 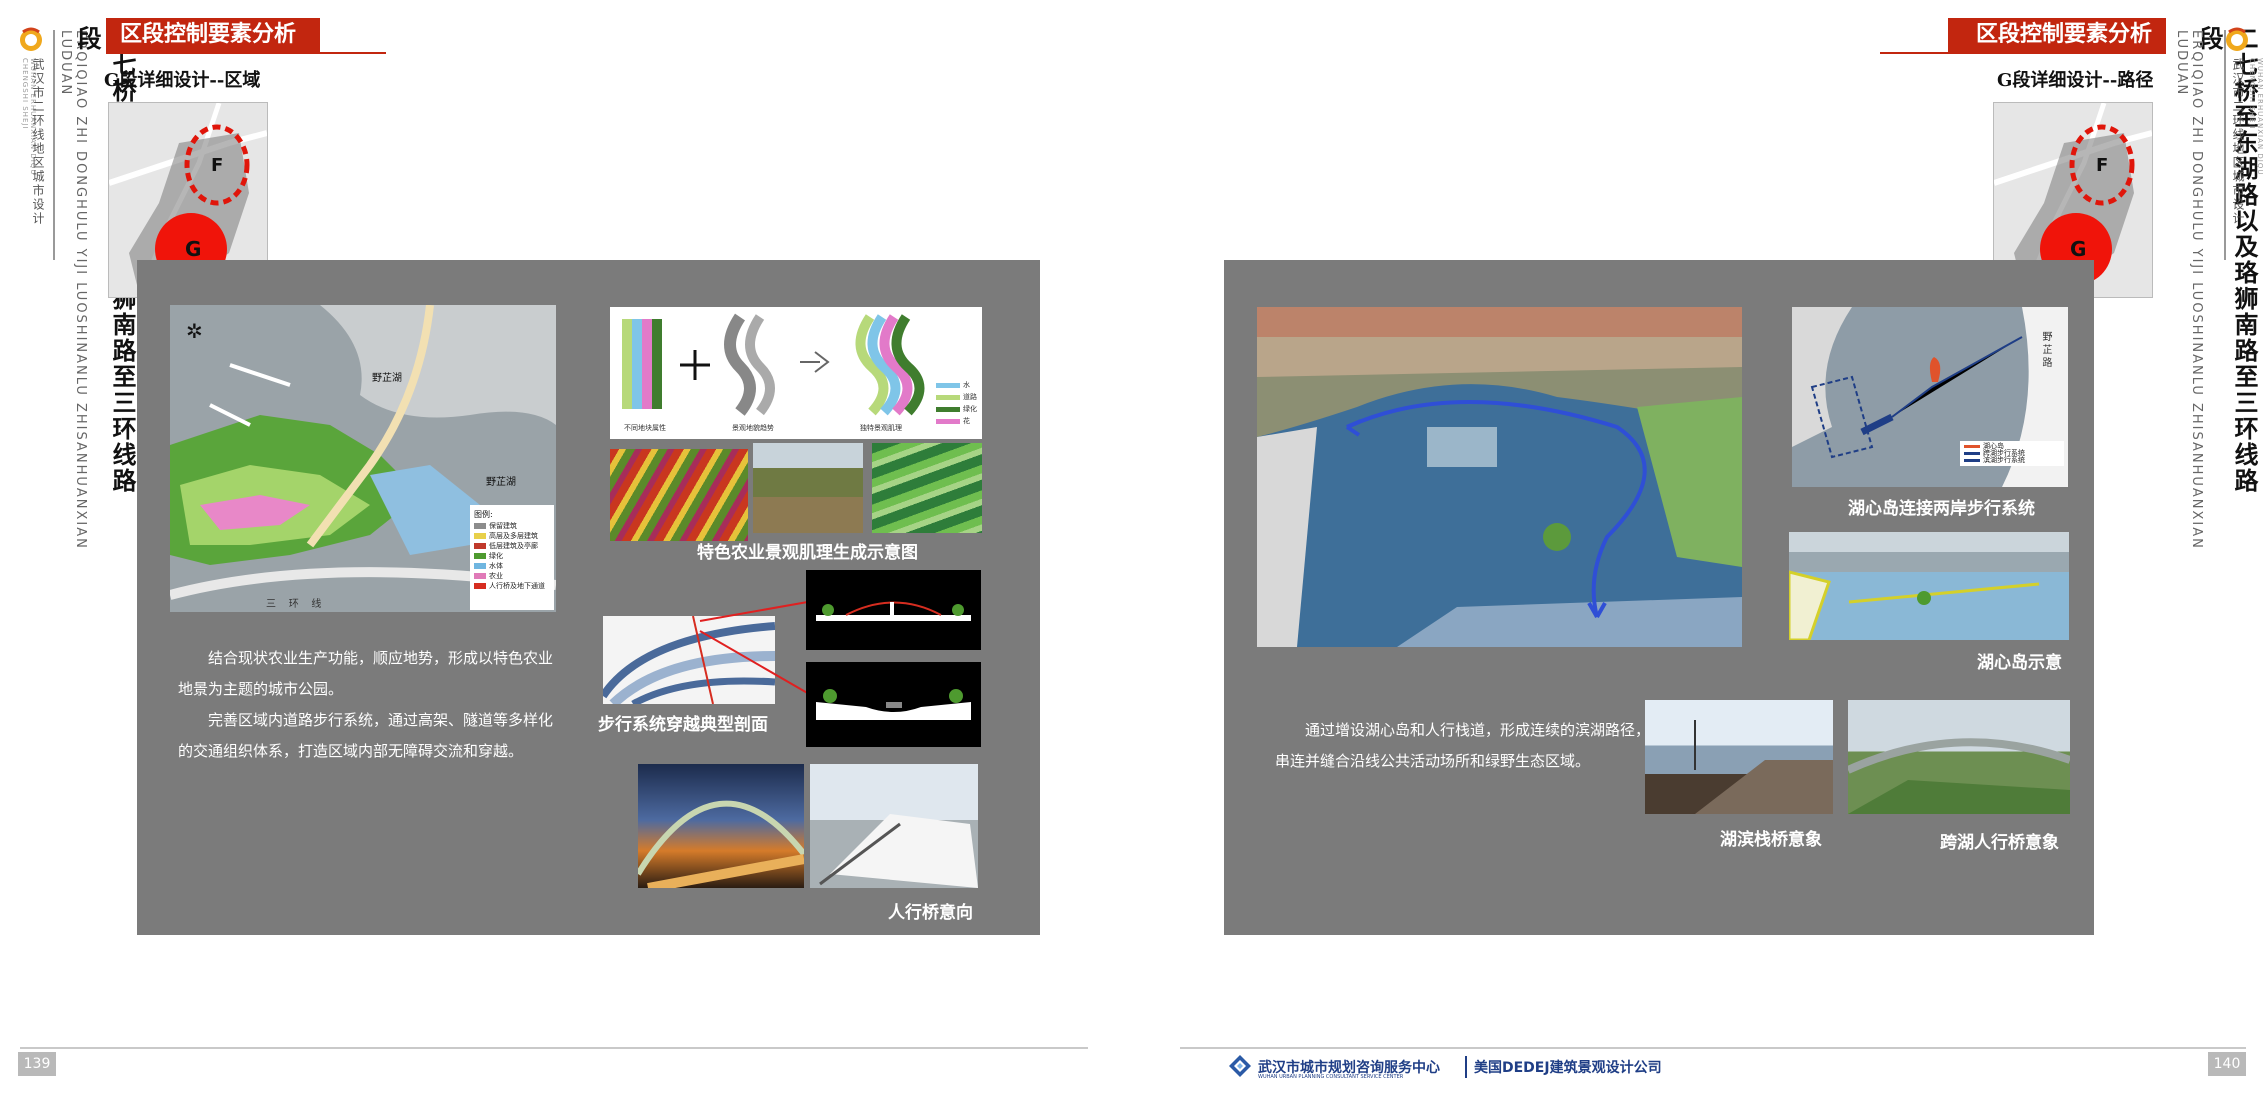 What do you see at coordinates (2227, 1064) in the screenshot?
I see `page-number: 140` at bounding box center [2227, 1064].